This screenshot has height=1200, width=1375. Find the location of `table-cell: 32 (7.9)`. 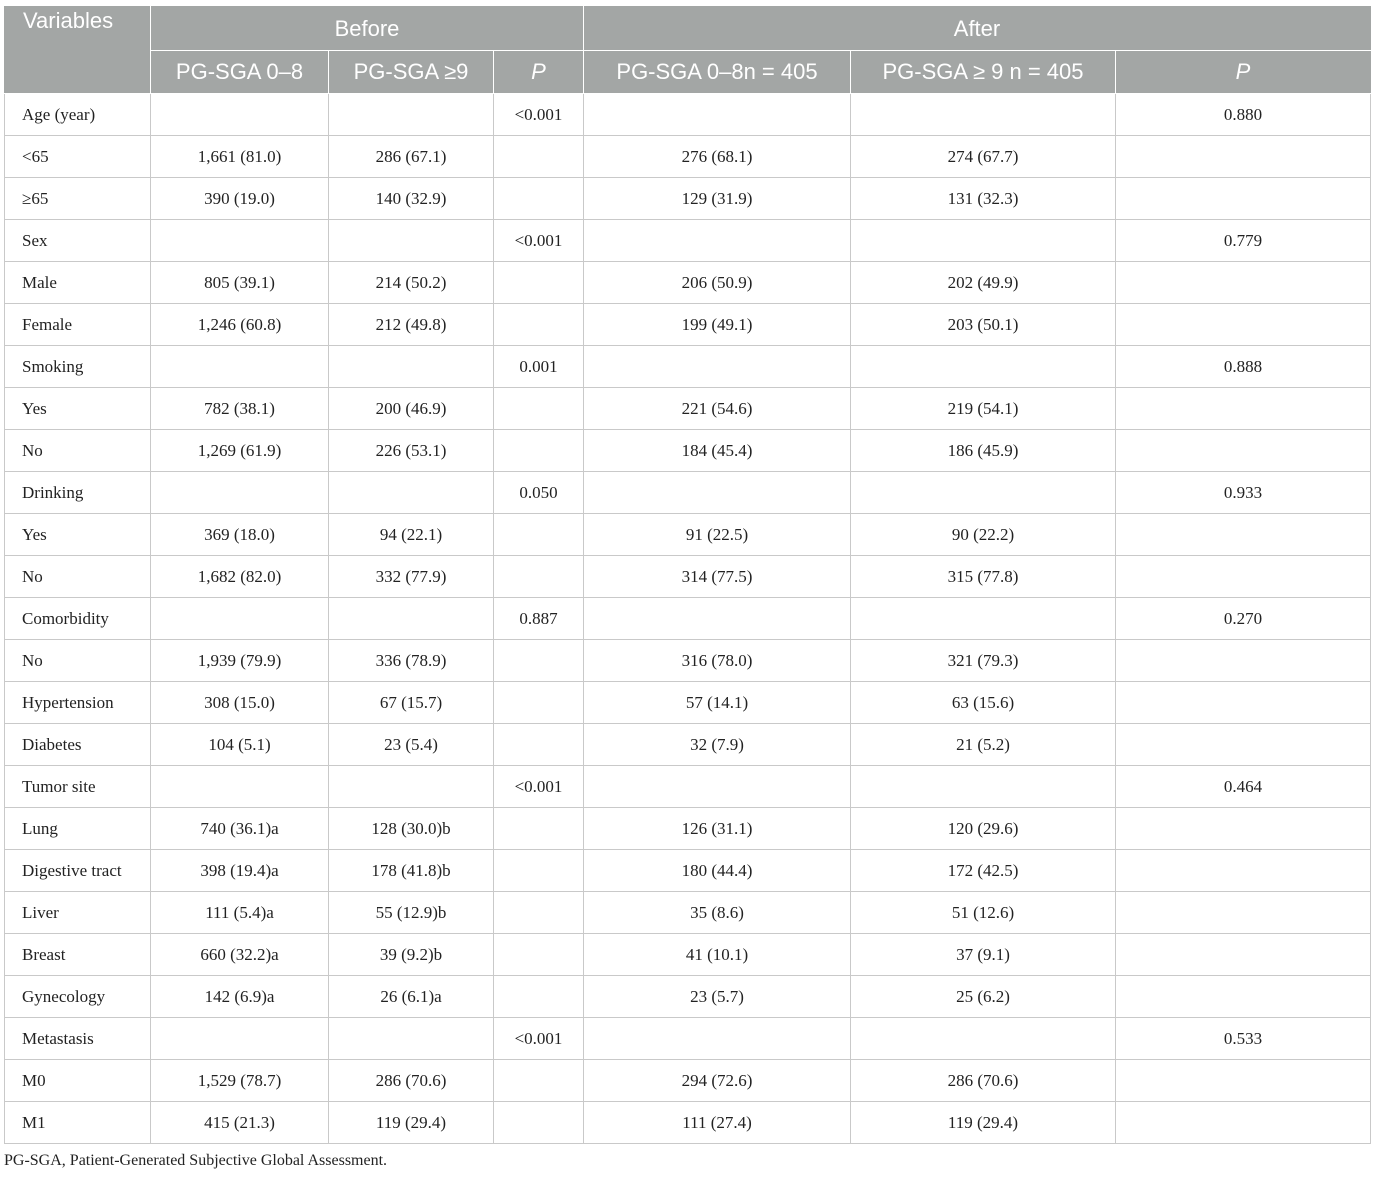

table-cell: 32 (7.9) is located at coordinates (717, 744).